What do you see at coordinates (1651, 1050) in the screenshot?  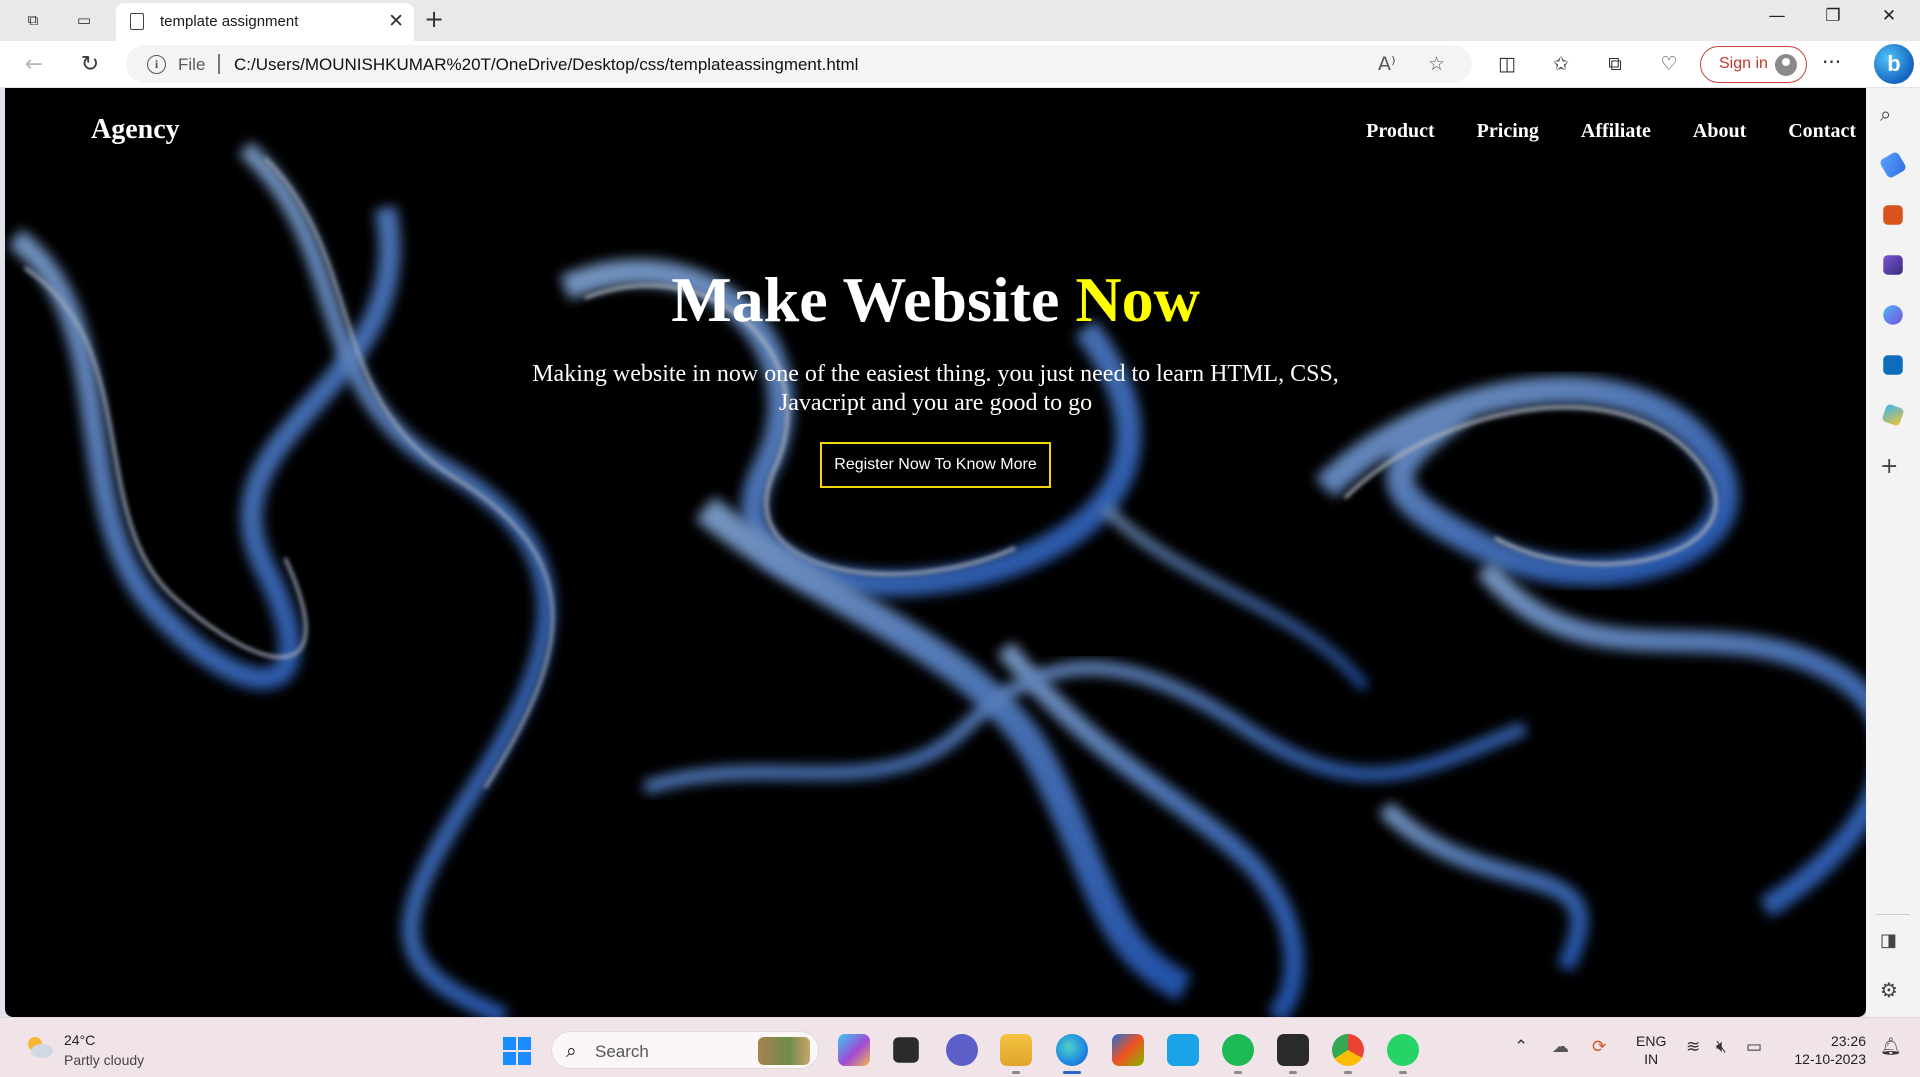 I see `language-indicator: ENG IN` at bounding box center [1651, 1050].